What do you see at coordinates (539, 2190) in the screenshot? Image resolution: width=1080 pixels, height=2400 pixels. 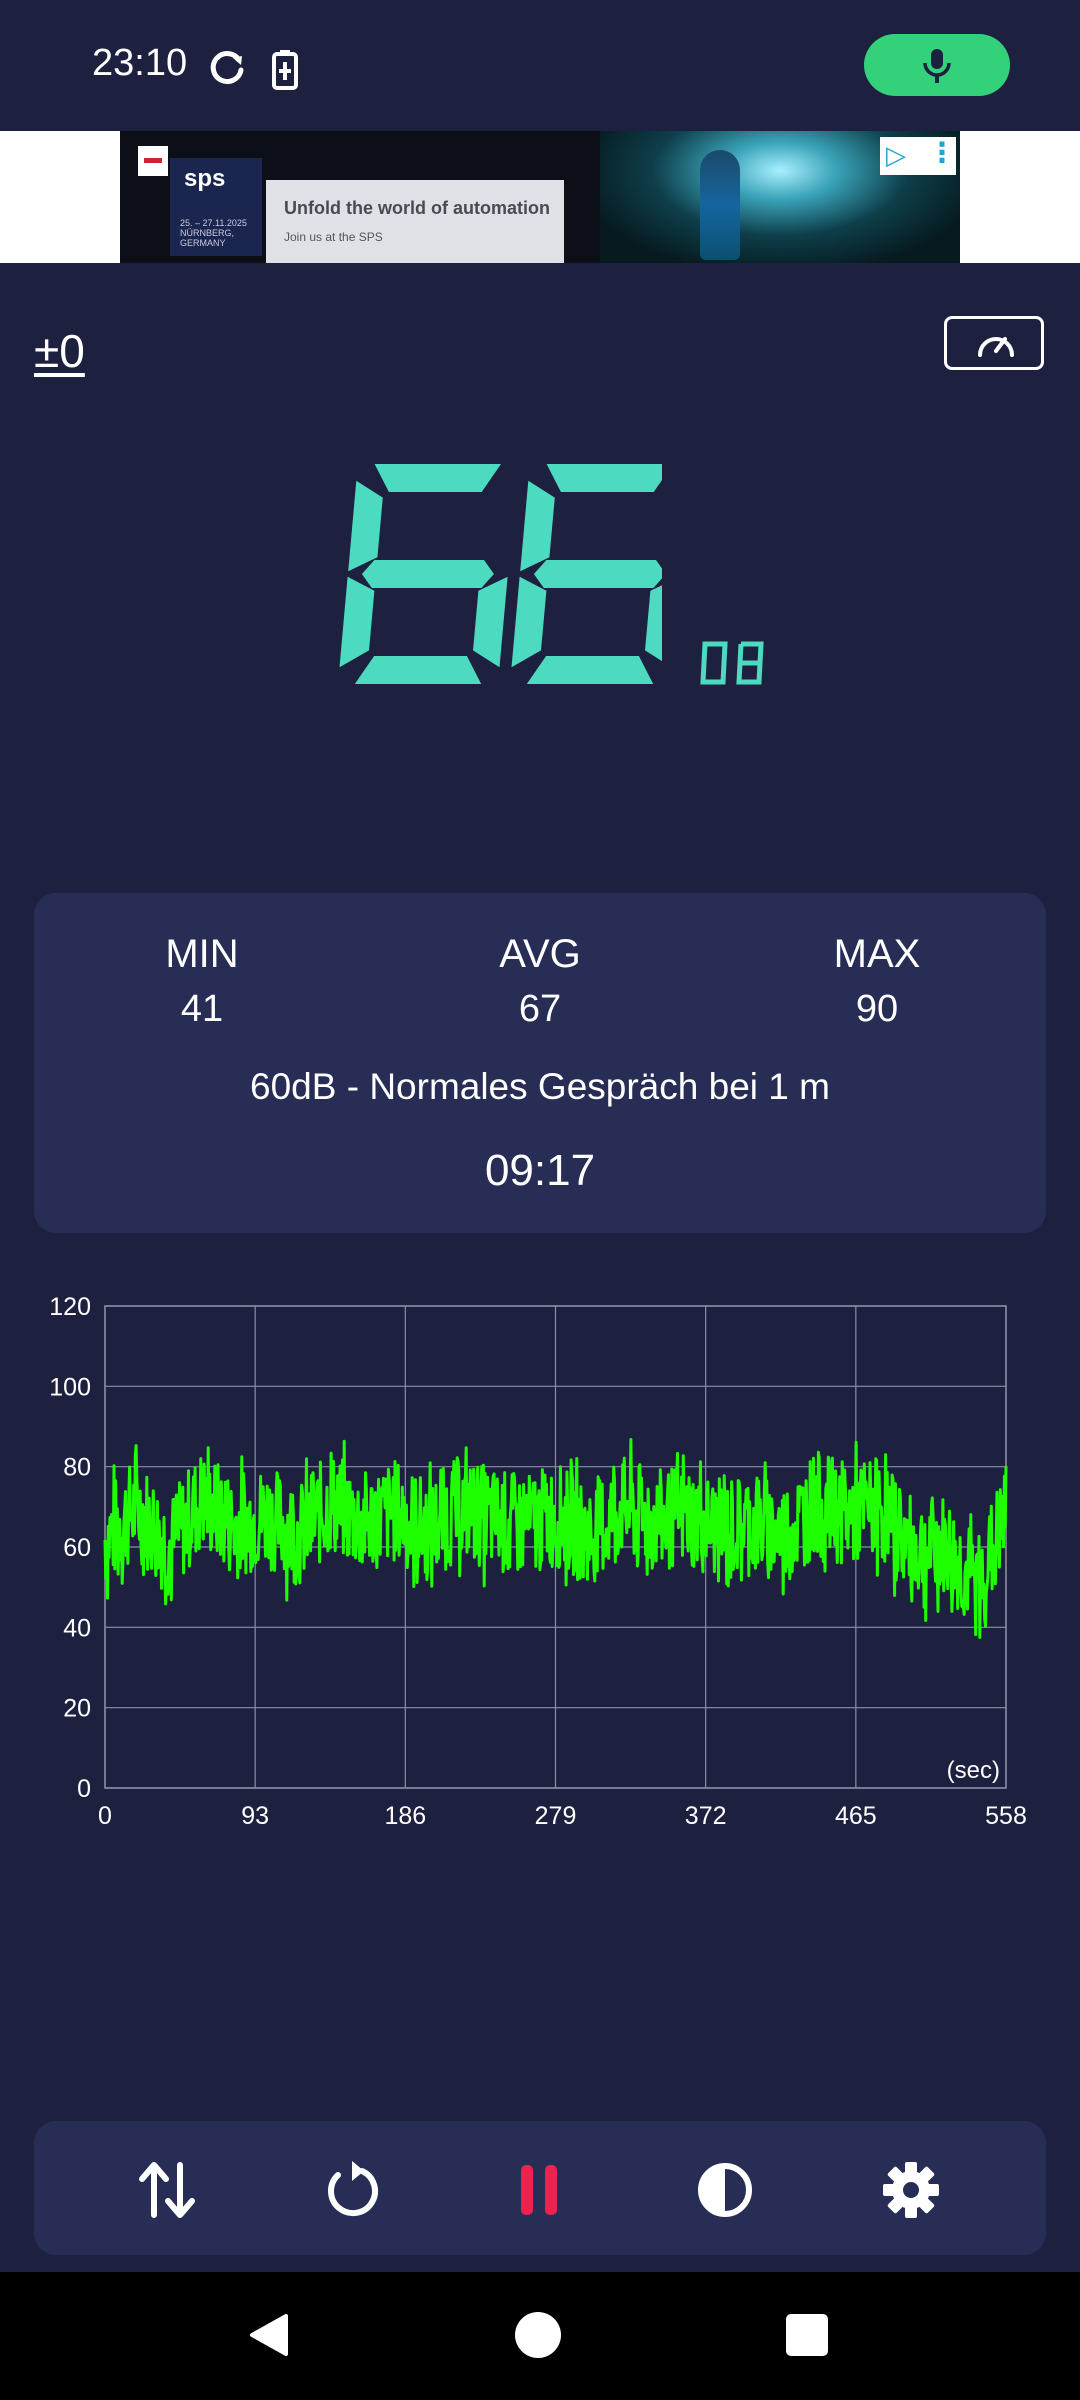 I see `pause-icon` at bounding box center [539, 2190].